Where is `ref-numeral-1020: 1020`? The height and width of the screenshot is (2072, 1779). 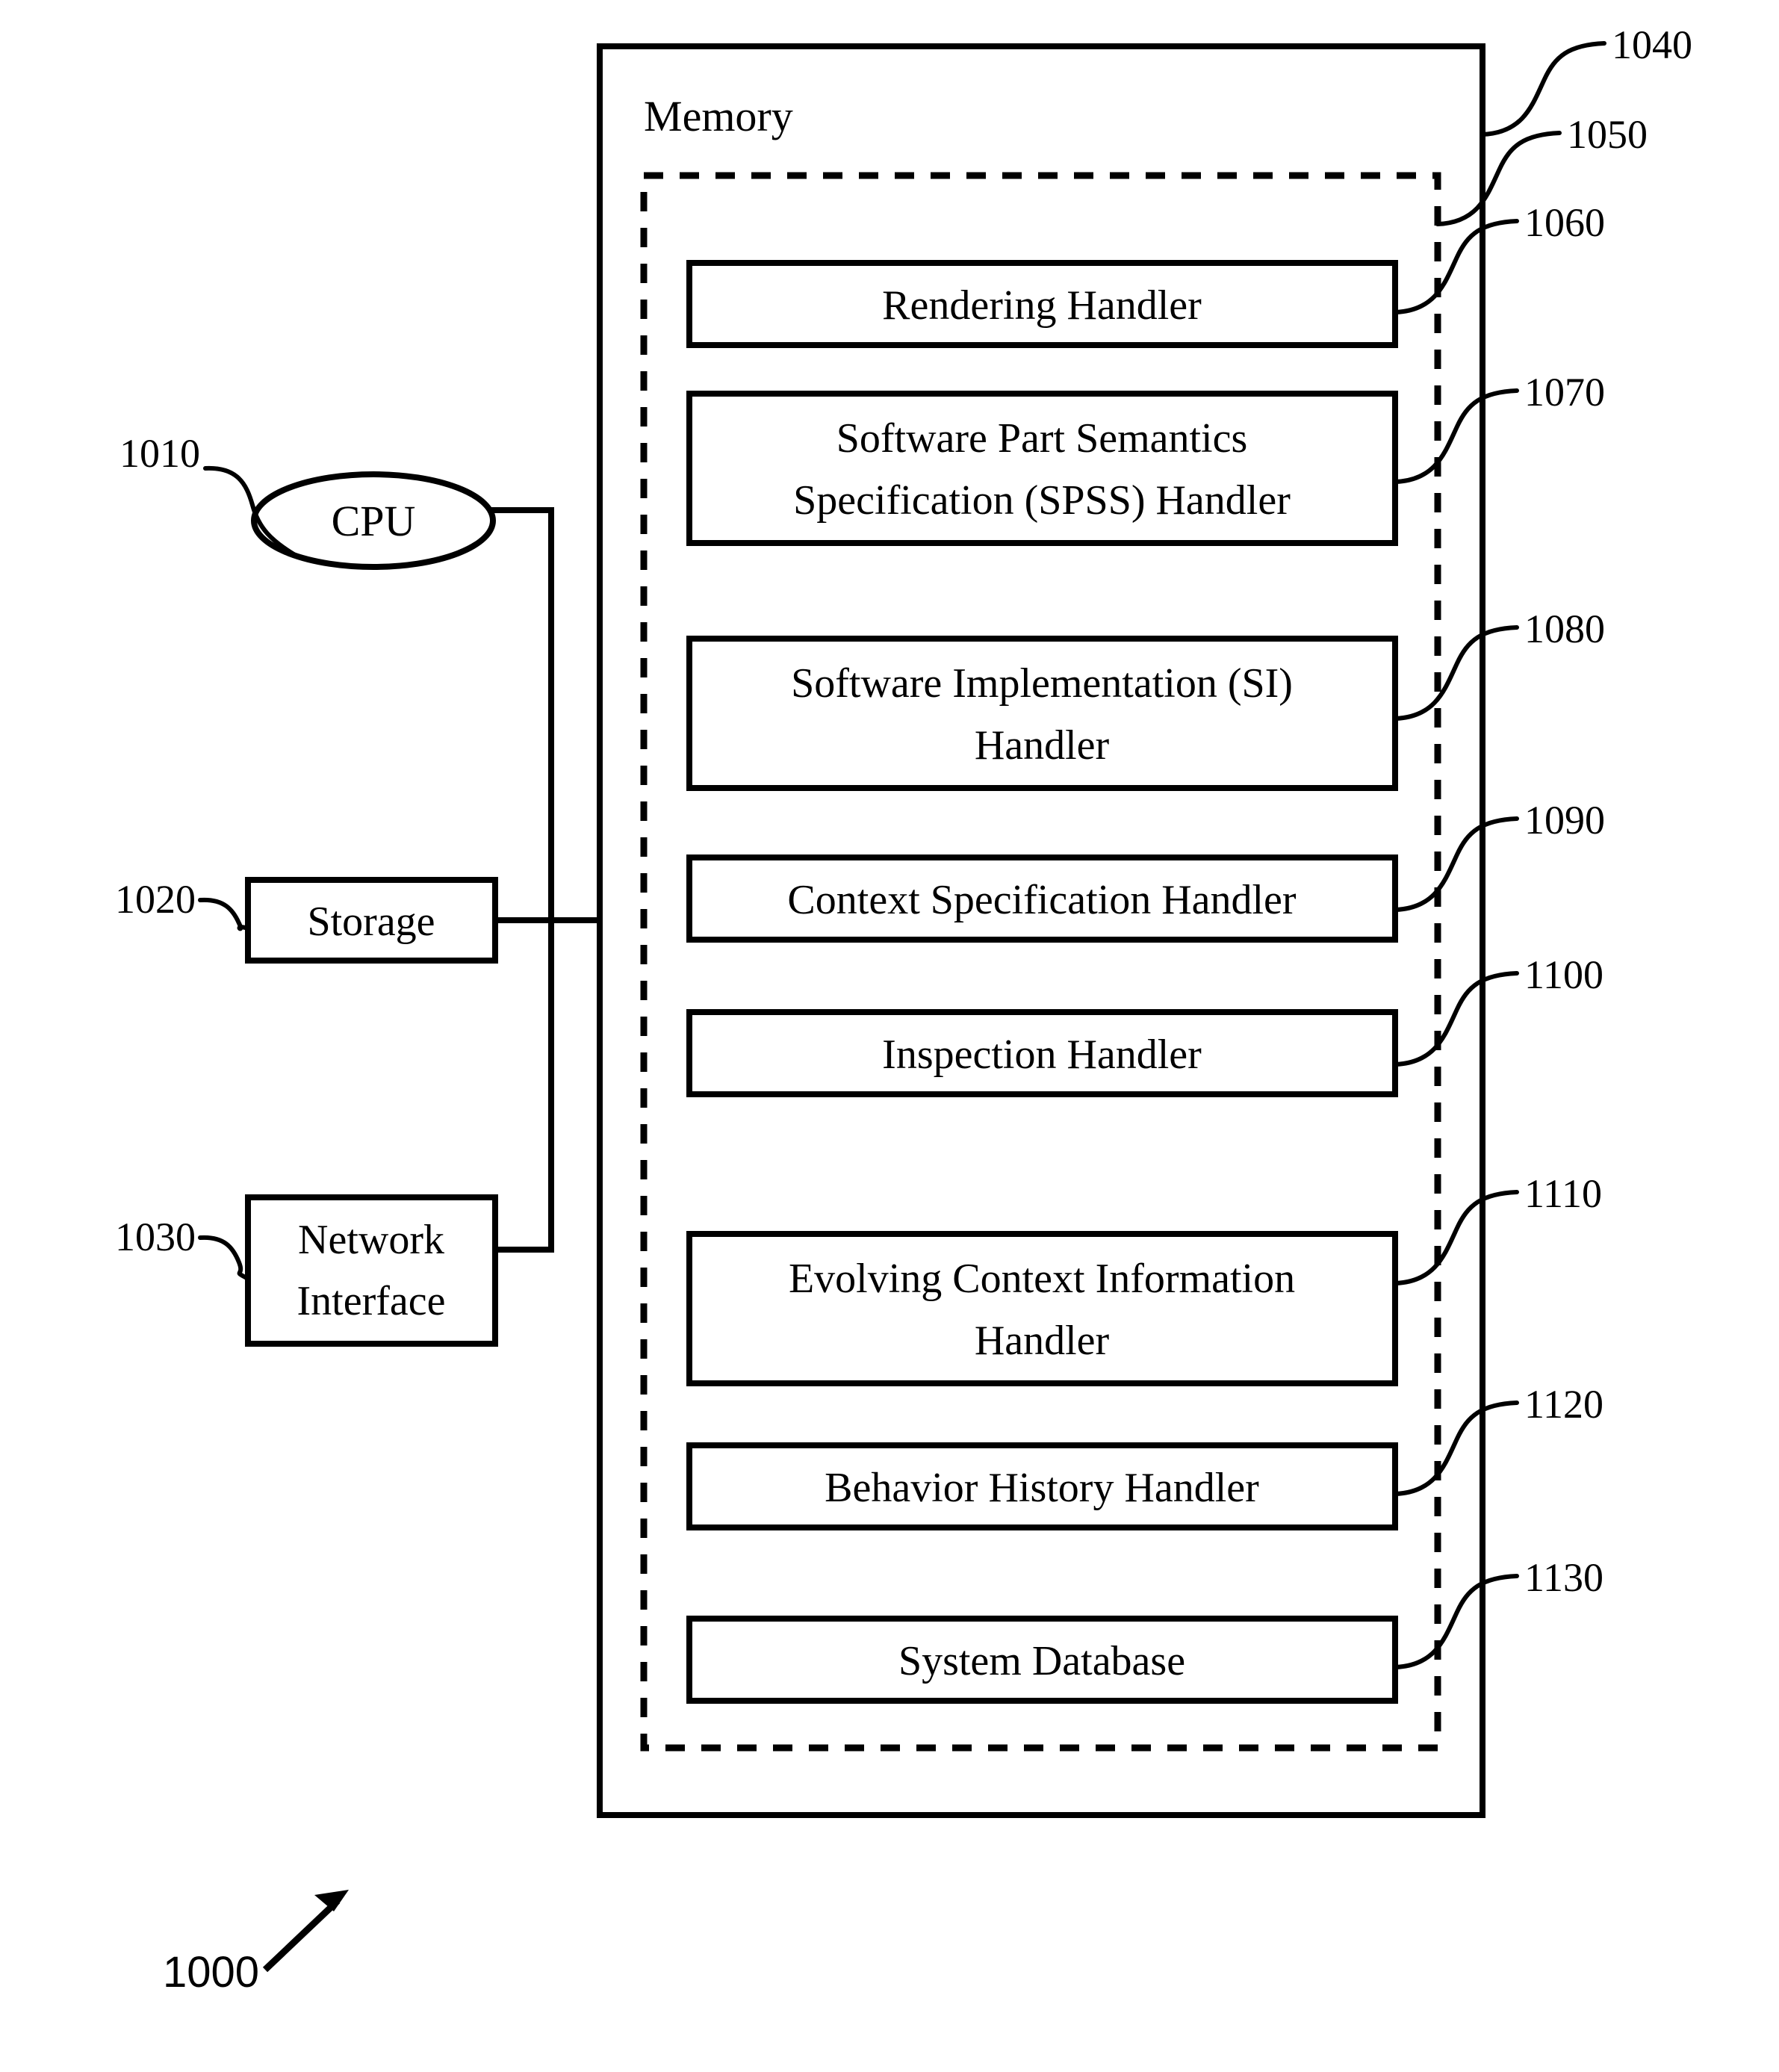
ref-numeral-1020: 1020 is located at coordinates (155, 899).